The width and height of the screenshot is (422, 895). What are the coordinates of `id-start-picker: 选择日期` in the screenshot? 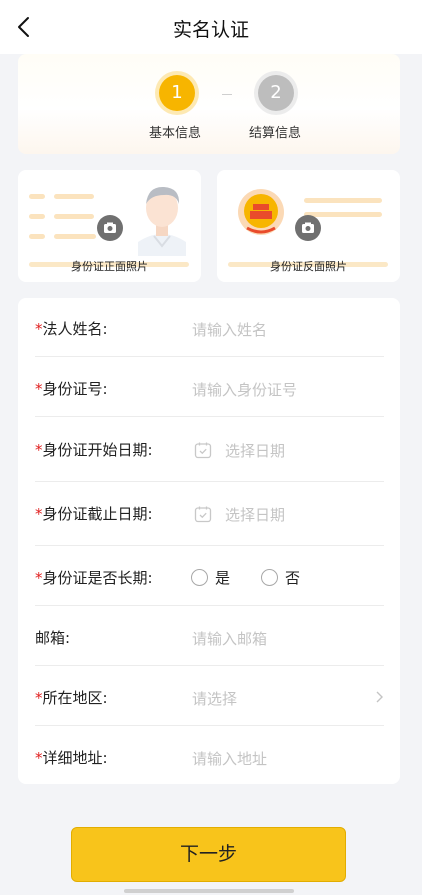 It's located at (255, 450).